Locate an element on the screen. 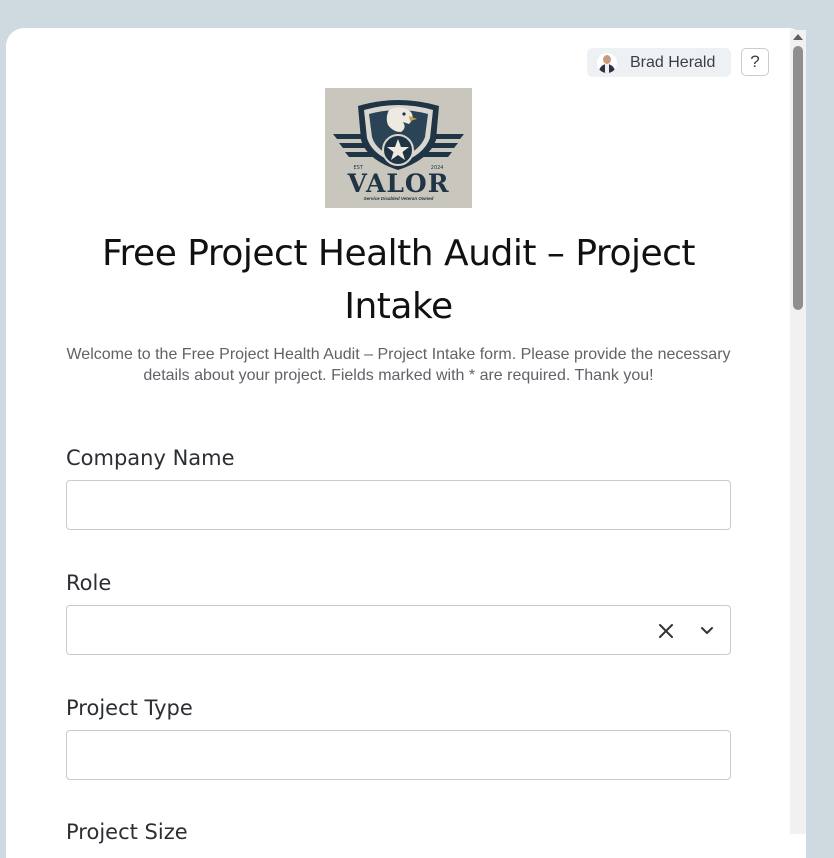  scrollbar-thumb is located at coordinates (798, 178).